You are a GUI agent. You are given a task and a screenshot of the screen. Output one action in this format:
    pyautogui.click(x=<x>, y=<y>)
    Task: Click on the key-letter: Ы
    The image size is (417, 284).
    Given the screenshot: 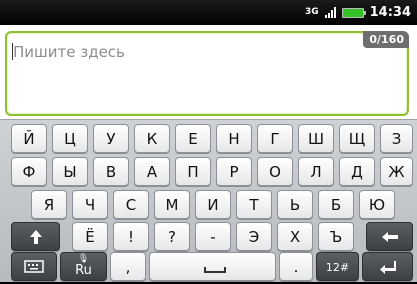 What is the action you would take?
    pyautogui.click(x=70, y=171)
    